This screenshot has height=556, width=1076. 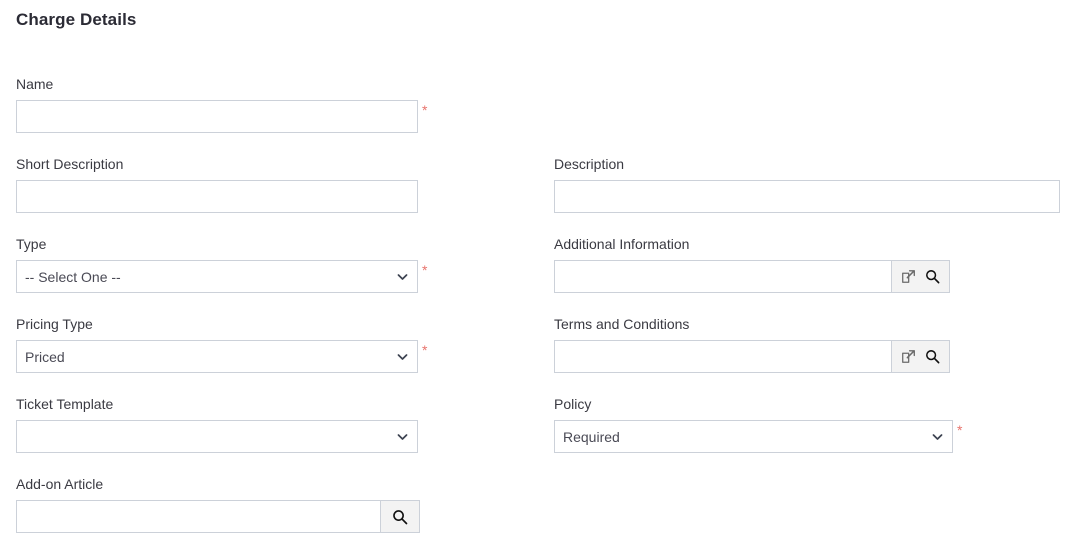 I want to click on field-additional-information: Additional Information, so click(x=752, y=264).